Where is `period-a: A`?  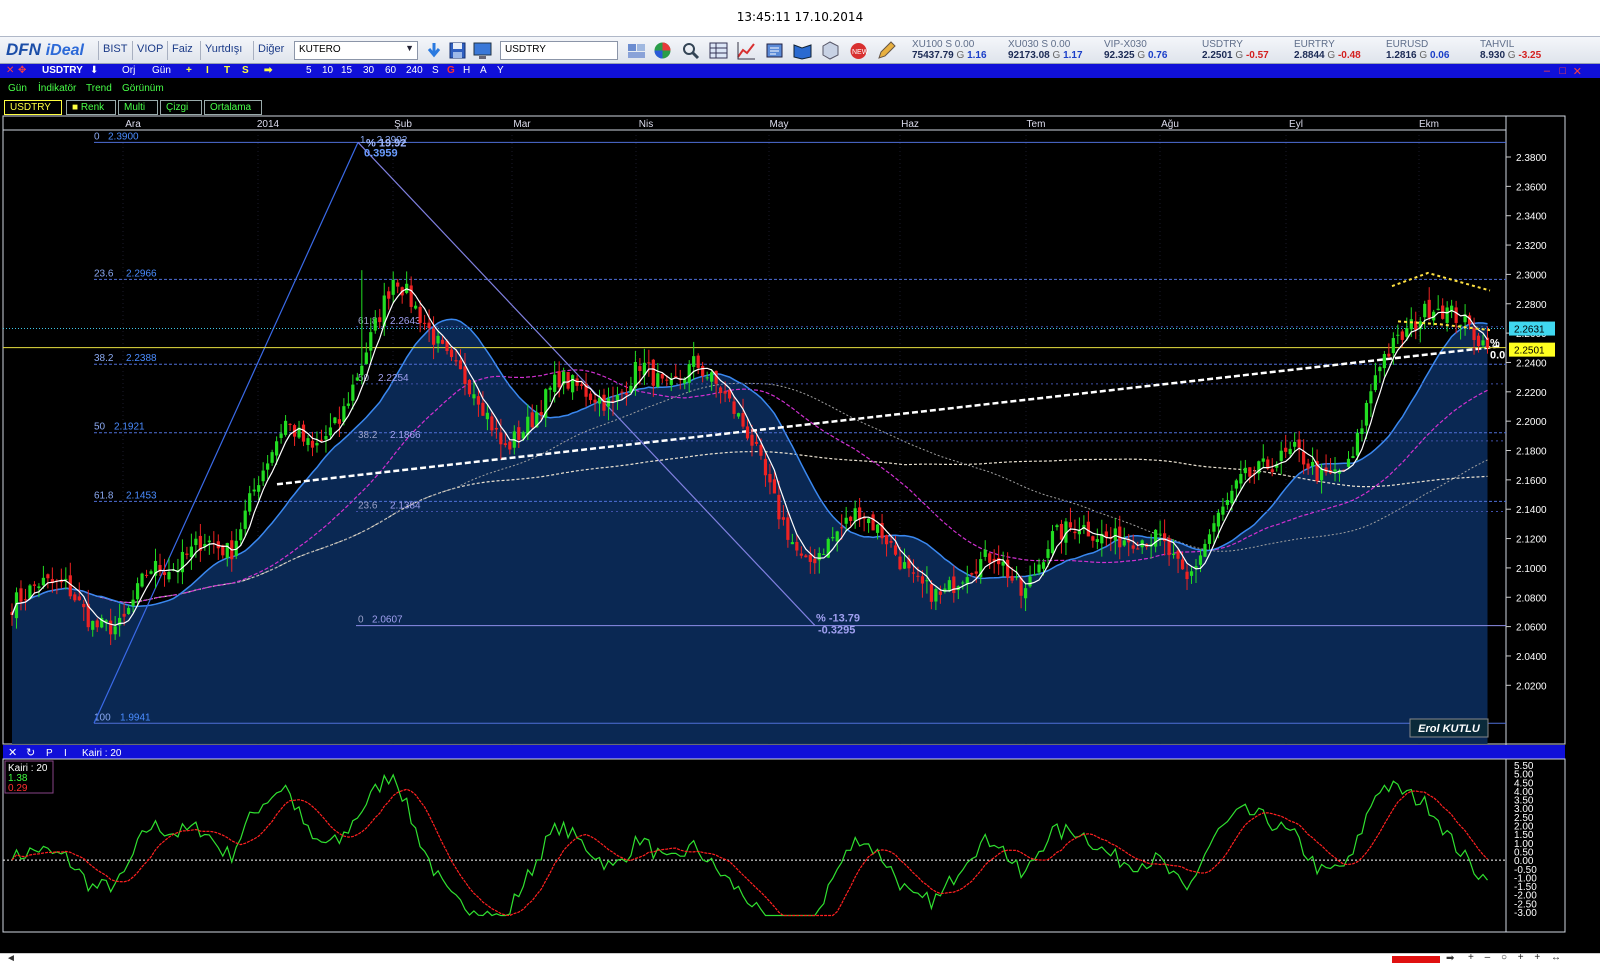
period-a: A is located at coordinates (483, 70).